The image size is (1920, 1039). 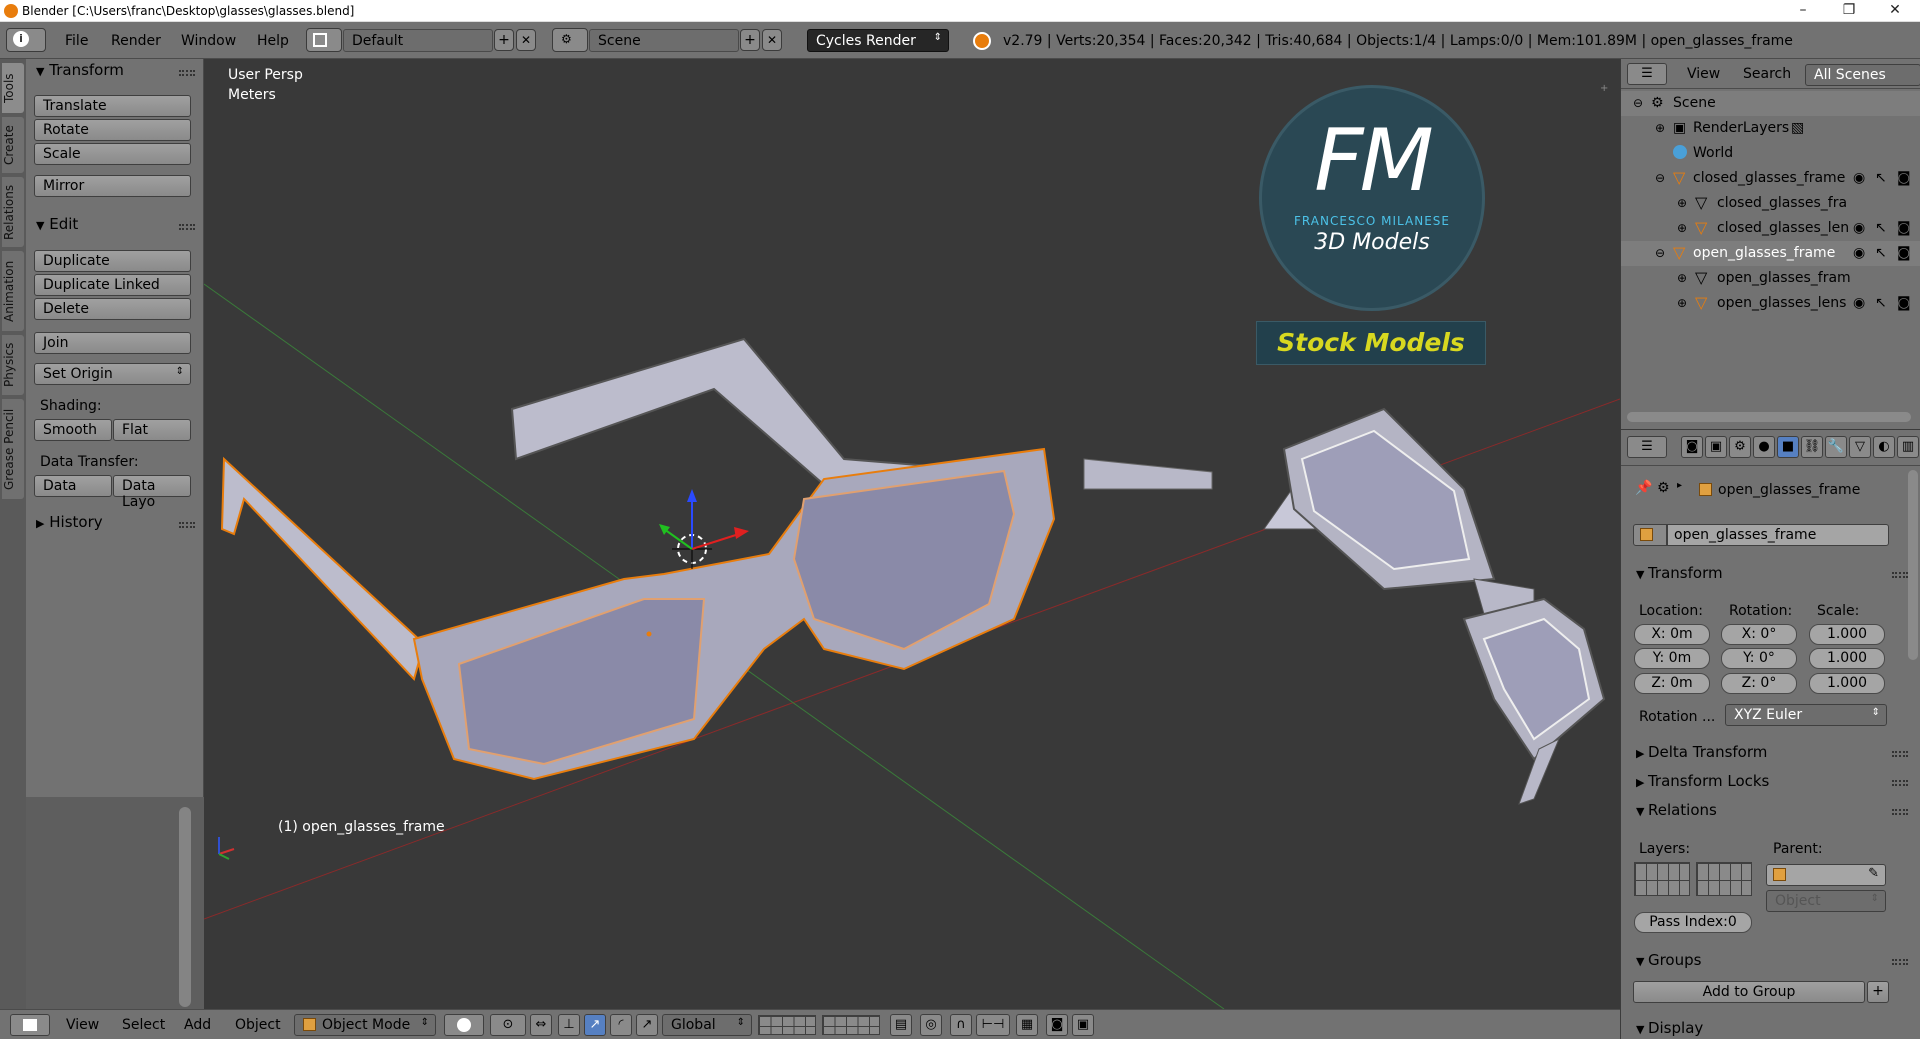 I want to click on display-mode-select: All Scenes, so click(x=1862, y=75).